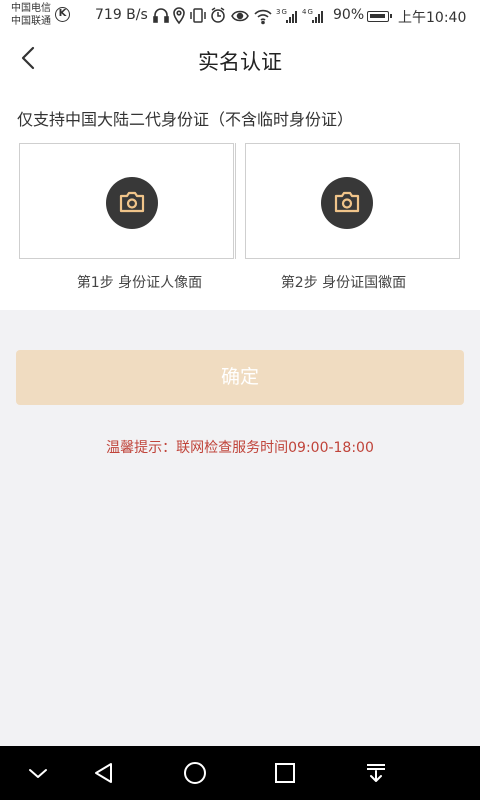 The height and width of the screenshot is (800, 480). What do you see at coordinates (31, 21) in the screenshot?
I see `carrier-2: 中国联通` at bounding box center [31, 21].